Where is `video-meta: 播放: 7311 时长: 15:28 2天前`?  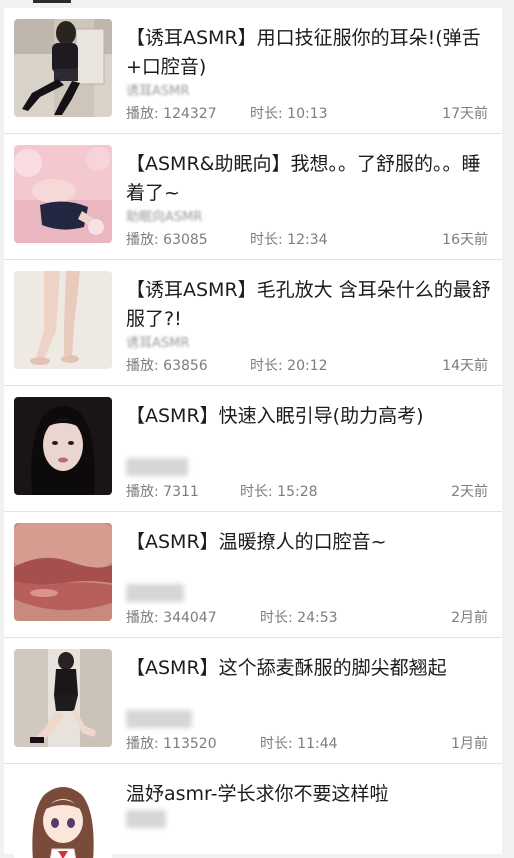 video-meta: 播放: 7311 时长: 15:28 2天前 is located at coordinates (307, 490).